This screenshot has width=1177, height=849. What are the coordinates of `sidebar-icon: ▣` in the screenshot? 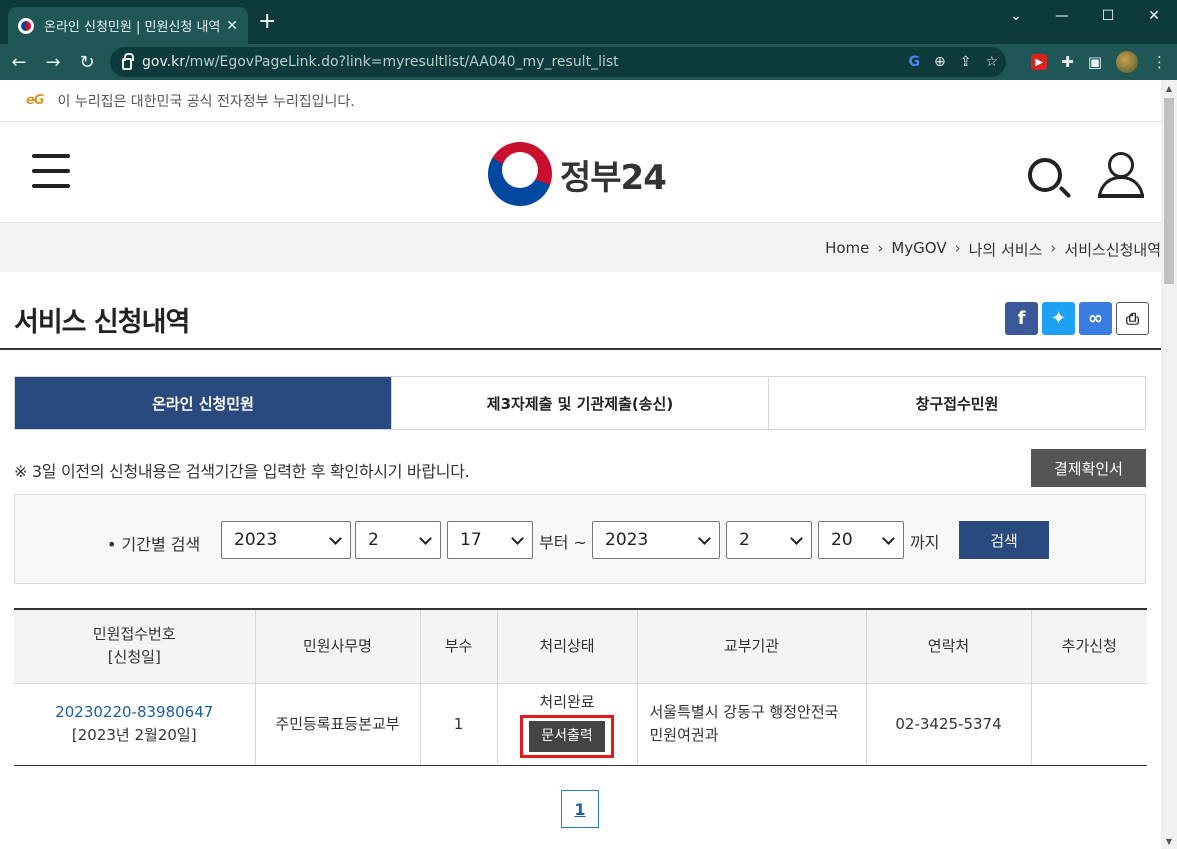 It's located at (1095, 62).